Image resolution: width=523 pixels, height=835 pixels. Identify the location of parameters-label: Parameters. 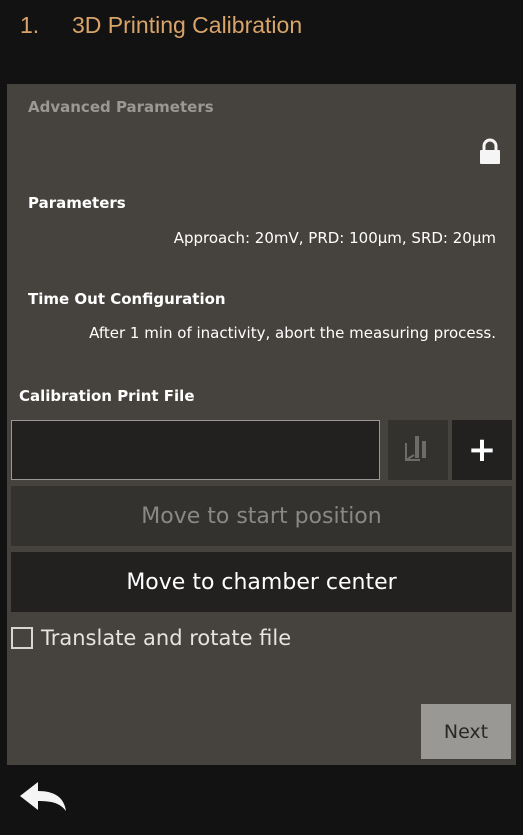
(77, 203).